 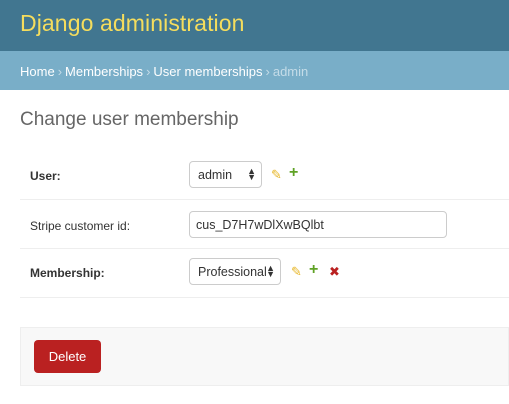 What do you see at coordinates (67, 273) in the screenshot?
I see `membership-label: Membership:` at bounding box center [67, 273].